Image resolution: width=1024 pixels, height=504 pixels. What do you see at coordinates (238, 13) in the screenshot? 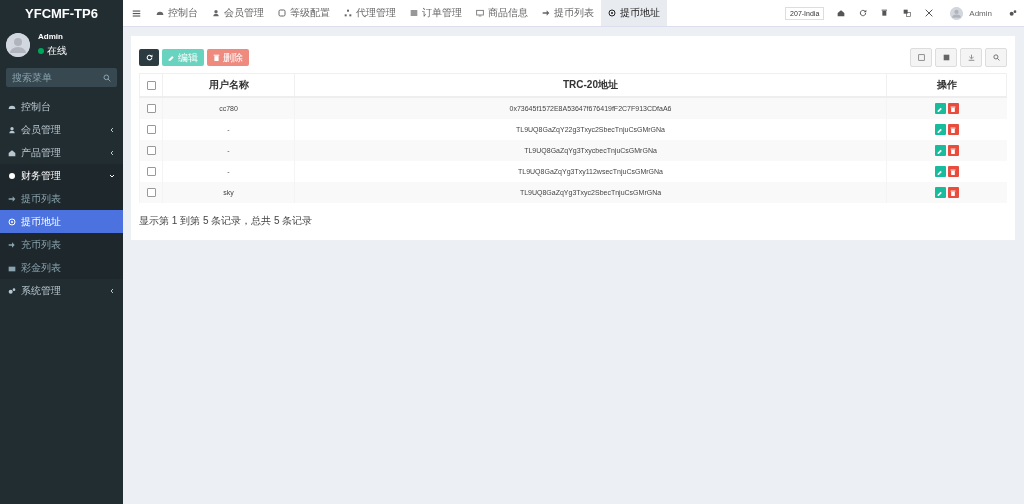
I see `nav-tab: 会员管理` at bounding box center [238, 13].